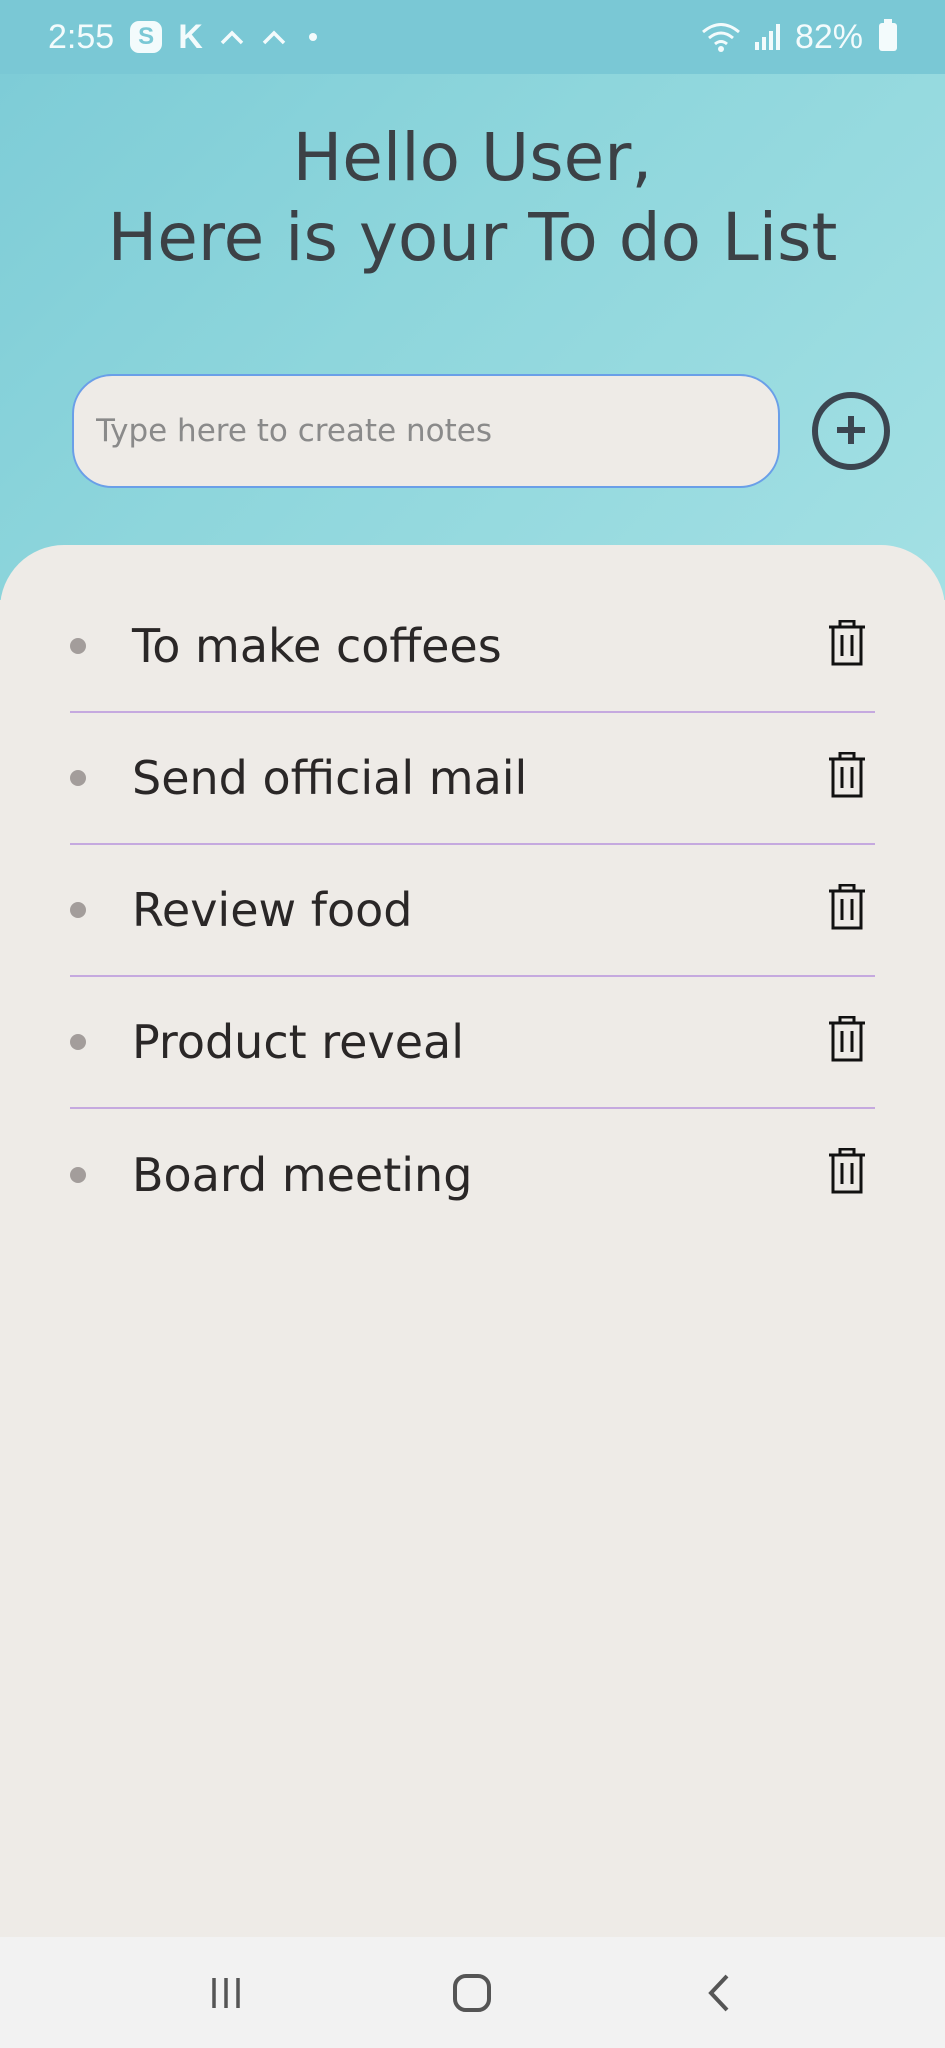  I want to click on plus-circle-icon, so click(851, 431).